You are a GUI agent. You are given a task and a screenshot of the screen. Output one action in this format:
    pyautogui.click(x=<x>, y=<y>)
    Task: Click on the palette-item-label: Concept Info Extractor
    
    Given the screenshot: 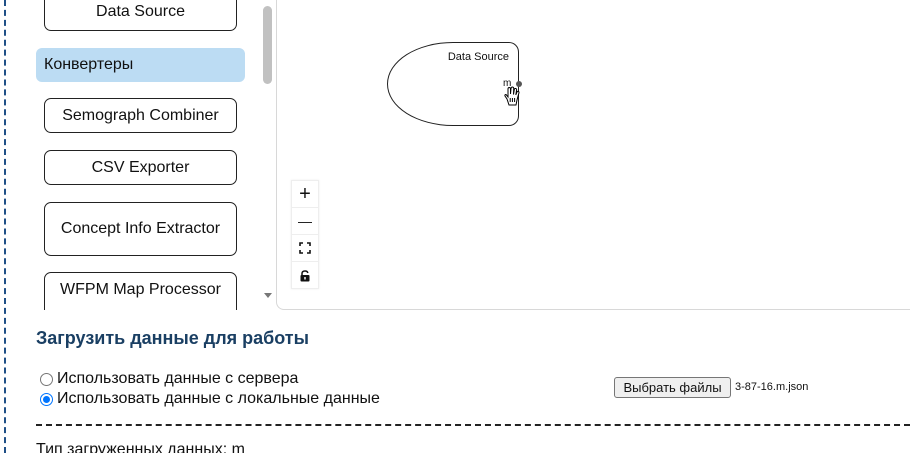 What is the action you would take?
    pyautogui.click(x=140, y=228)
    